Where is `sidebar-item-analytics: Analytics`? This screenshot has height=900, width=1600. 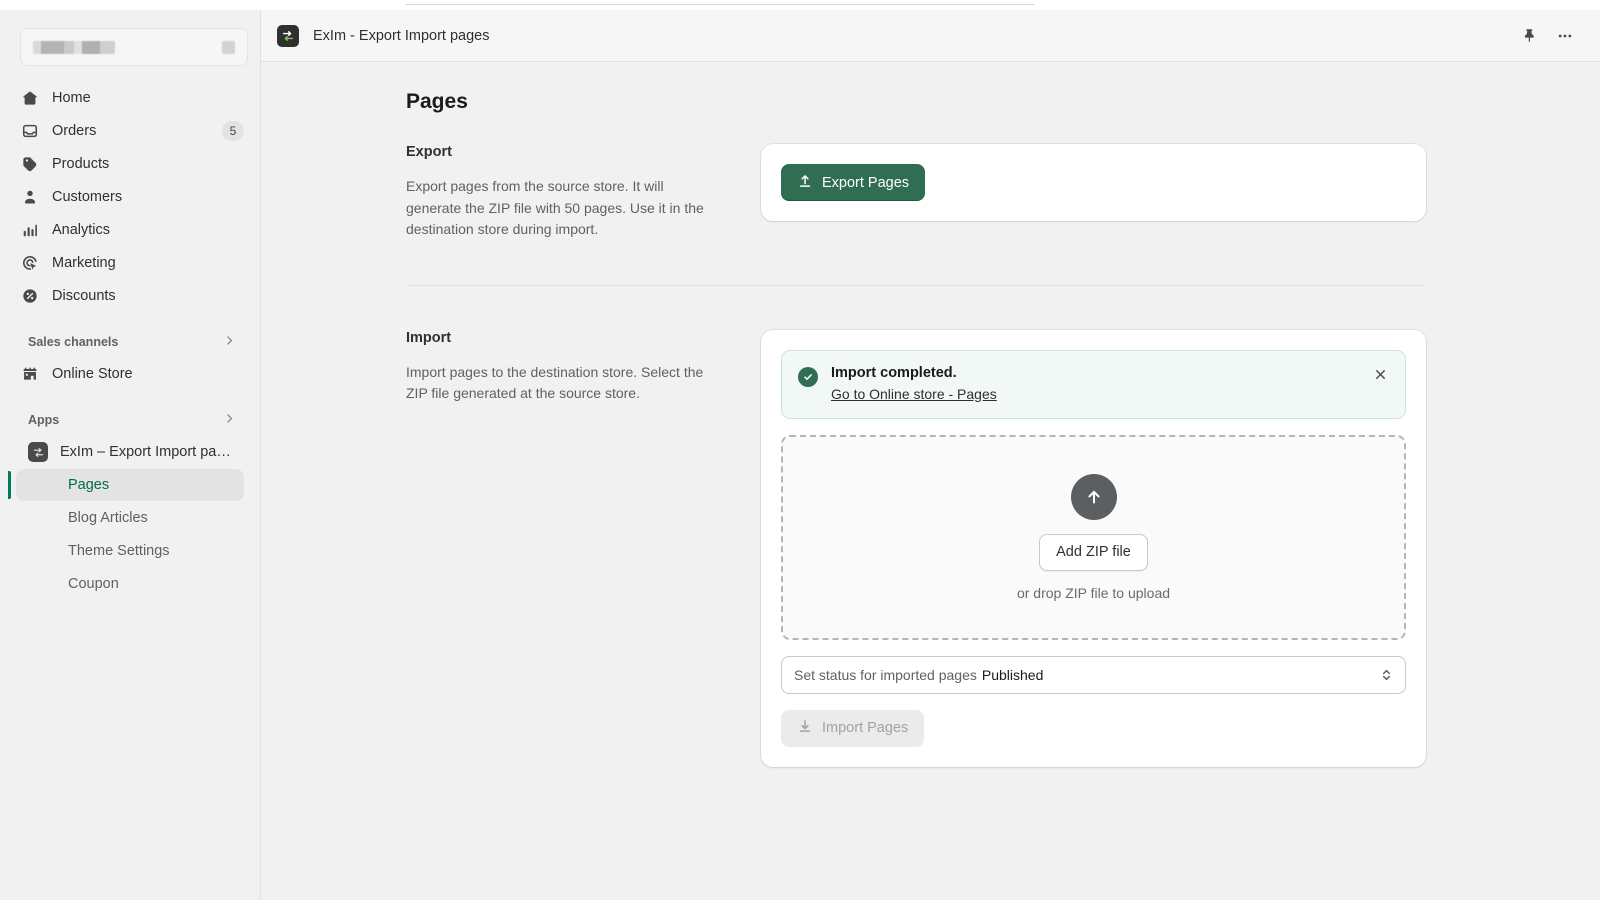
sidebar-item-analytics: Analytics is located at coordinates (130, 230).